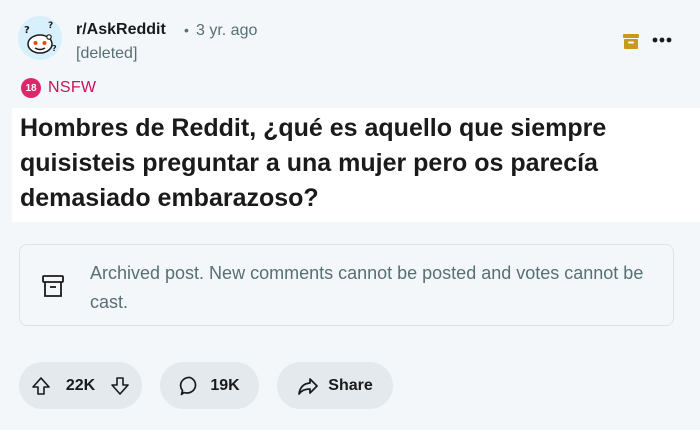  What do you see at coordinates (53, 286) in the screenshot?
I see `archive-icon` at bounding box center [53, 286].